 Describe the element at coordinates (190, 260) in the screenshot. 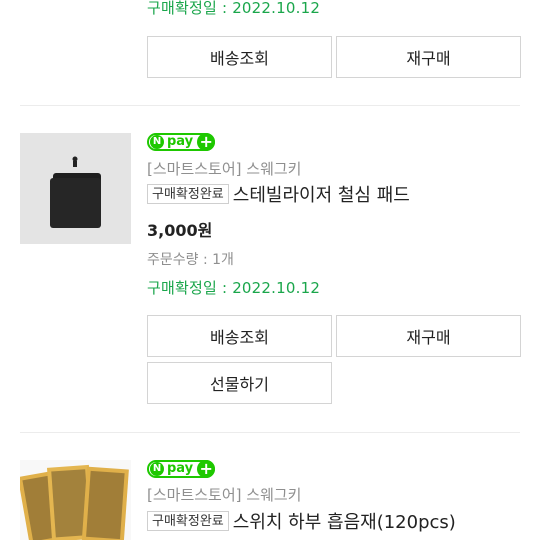

I see `order-quantity: 주문수량 : 1개` at that location.